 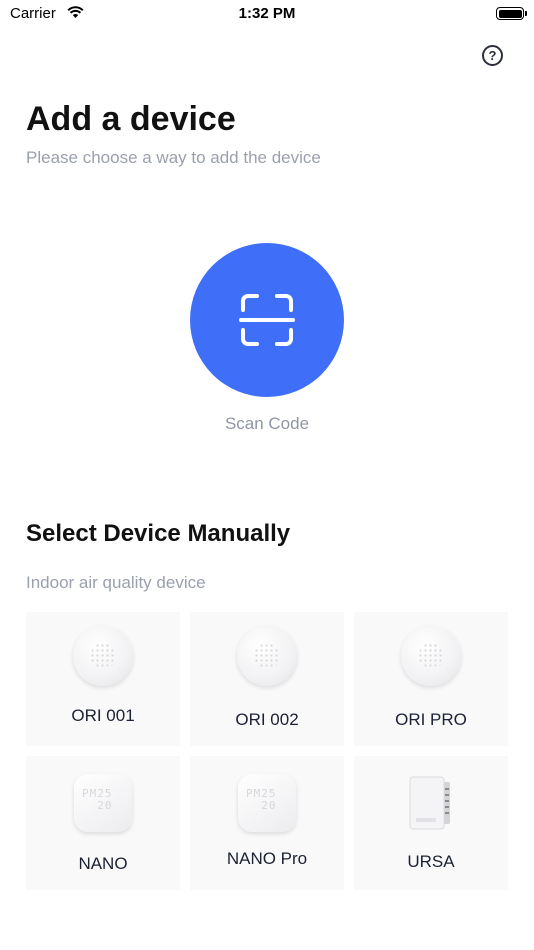 I want to click on scan-code-button, so click(x=267, y=320).